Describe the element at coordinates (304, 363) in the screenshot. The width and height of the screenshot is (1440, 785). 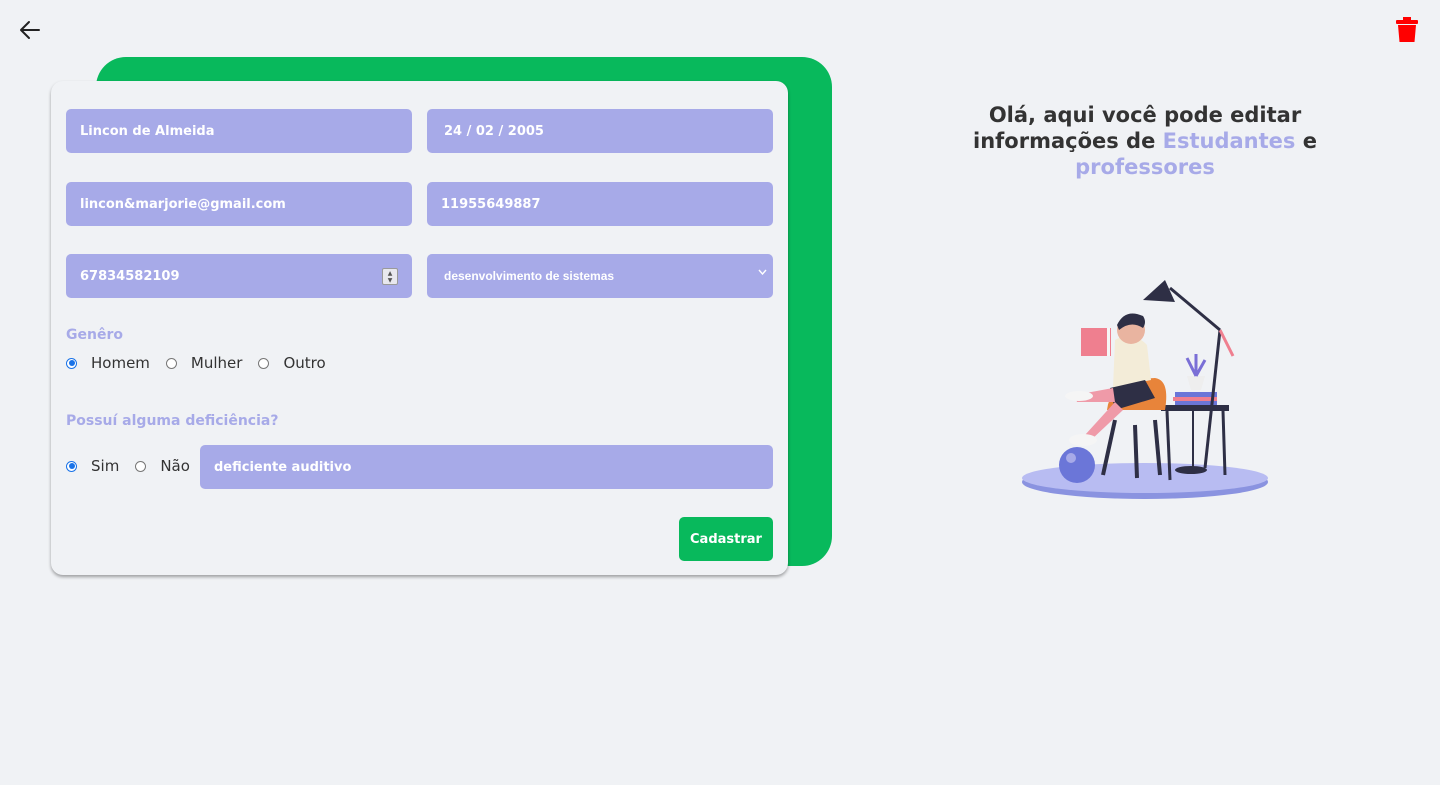
I see `gender-option-outro: Outro` at that location.